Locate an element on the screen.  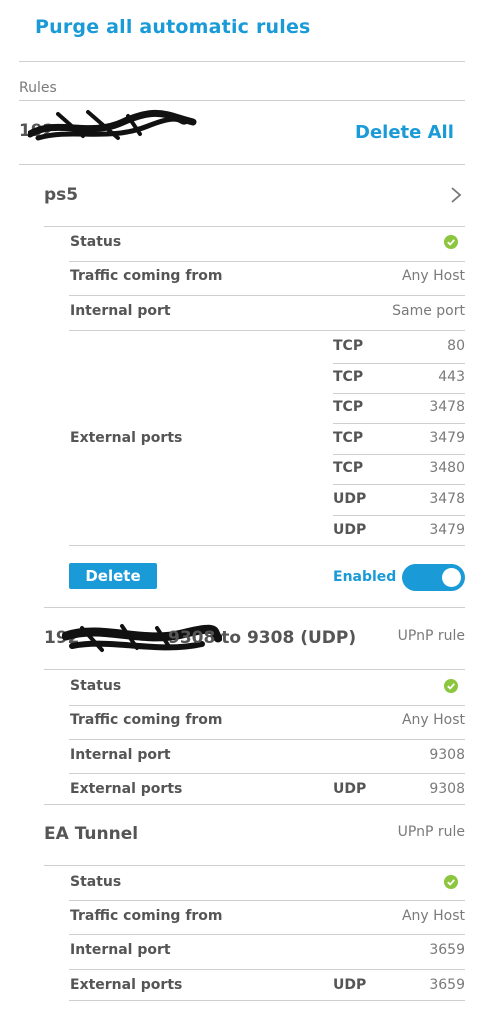
enabled-toggle is located at coordinates (433, 577).